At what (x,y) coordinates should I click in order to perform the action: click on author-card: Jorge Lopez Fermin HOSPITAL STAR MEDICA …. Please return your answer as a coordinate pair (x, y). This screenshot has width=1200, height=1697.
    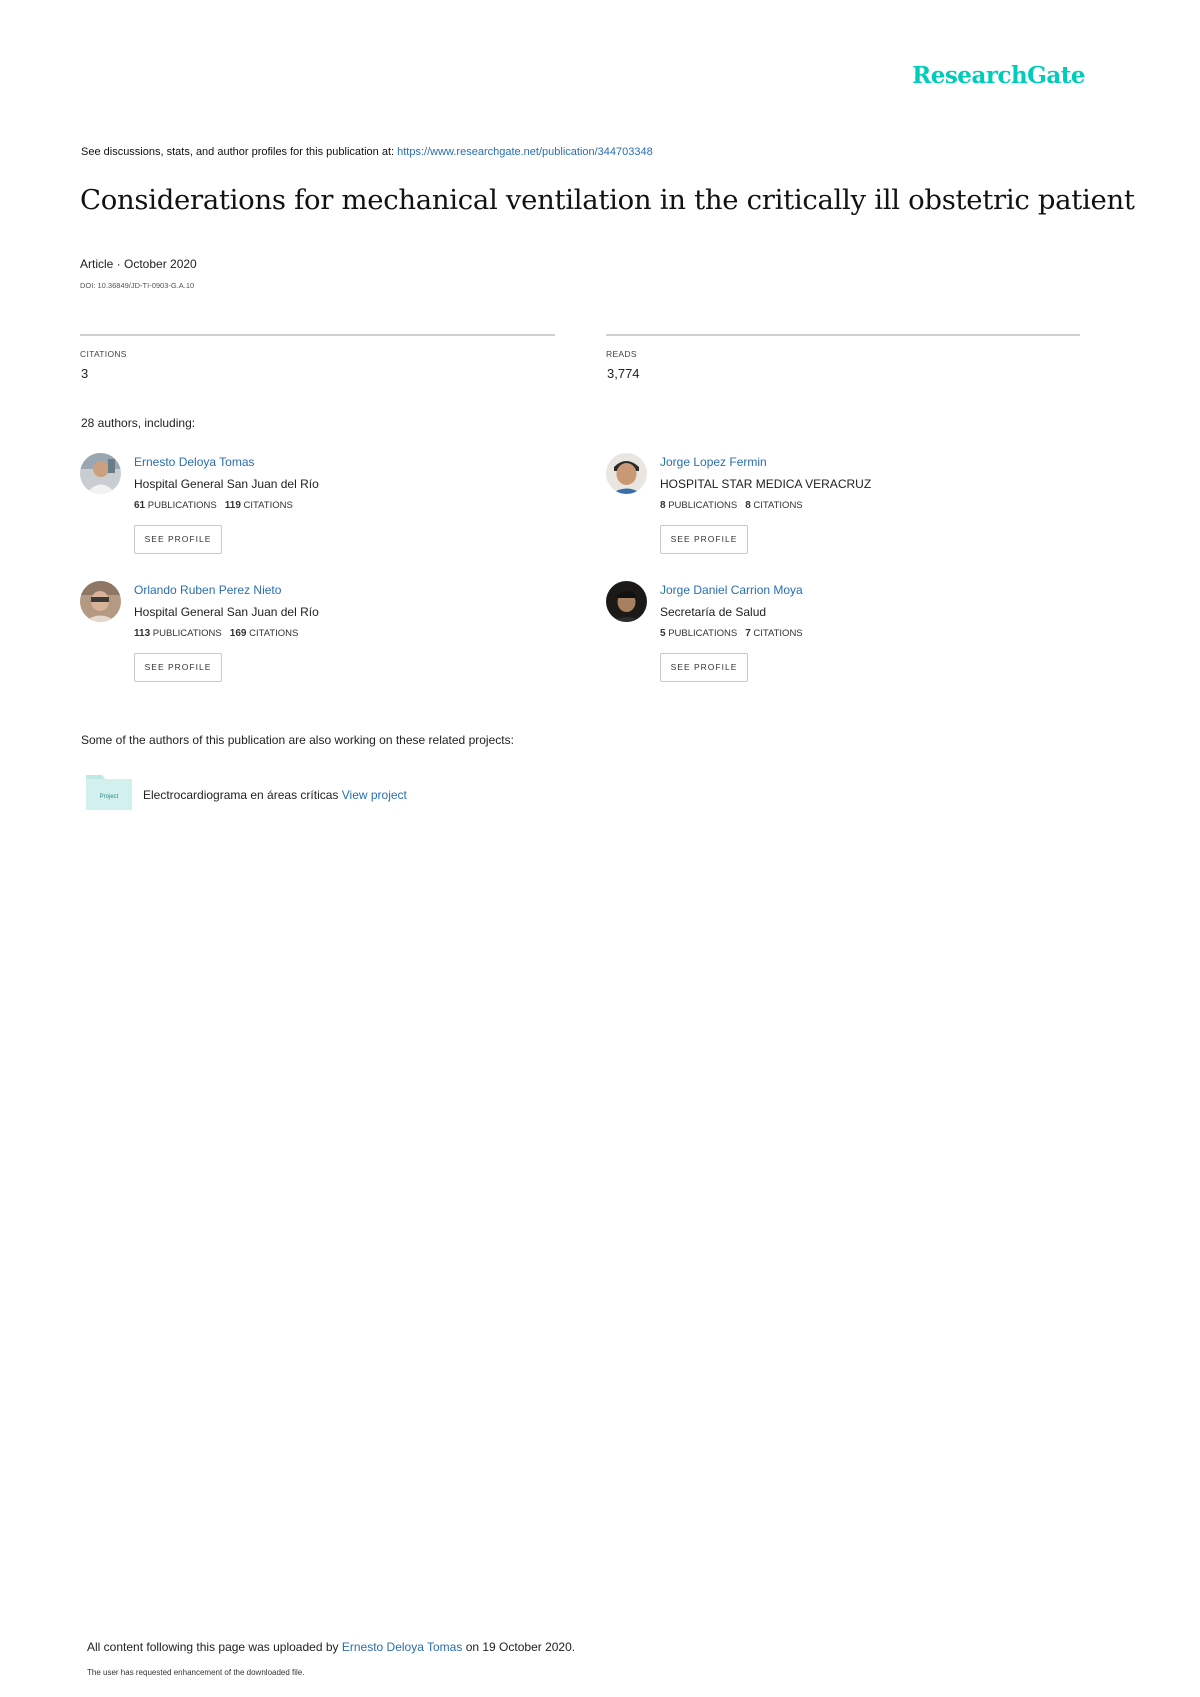
    Looking at the image, I should click on (826, 508).